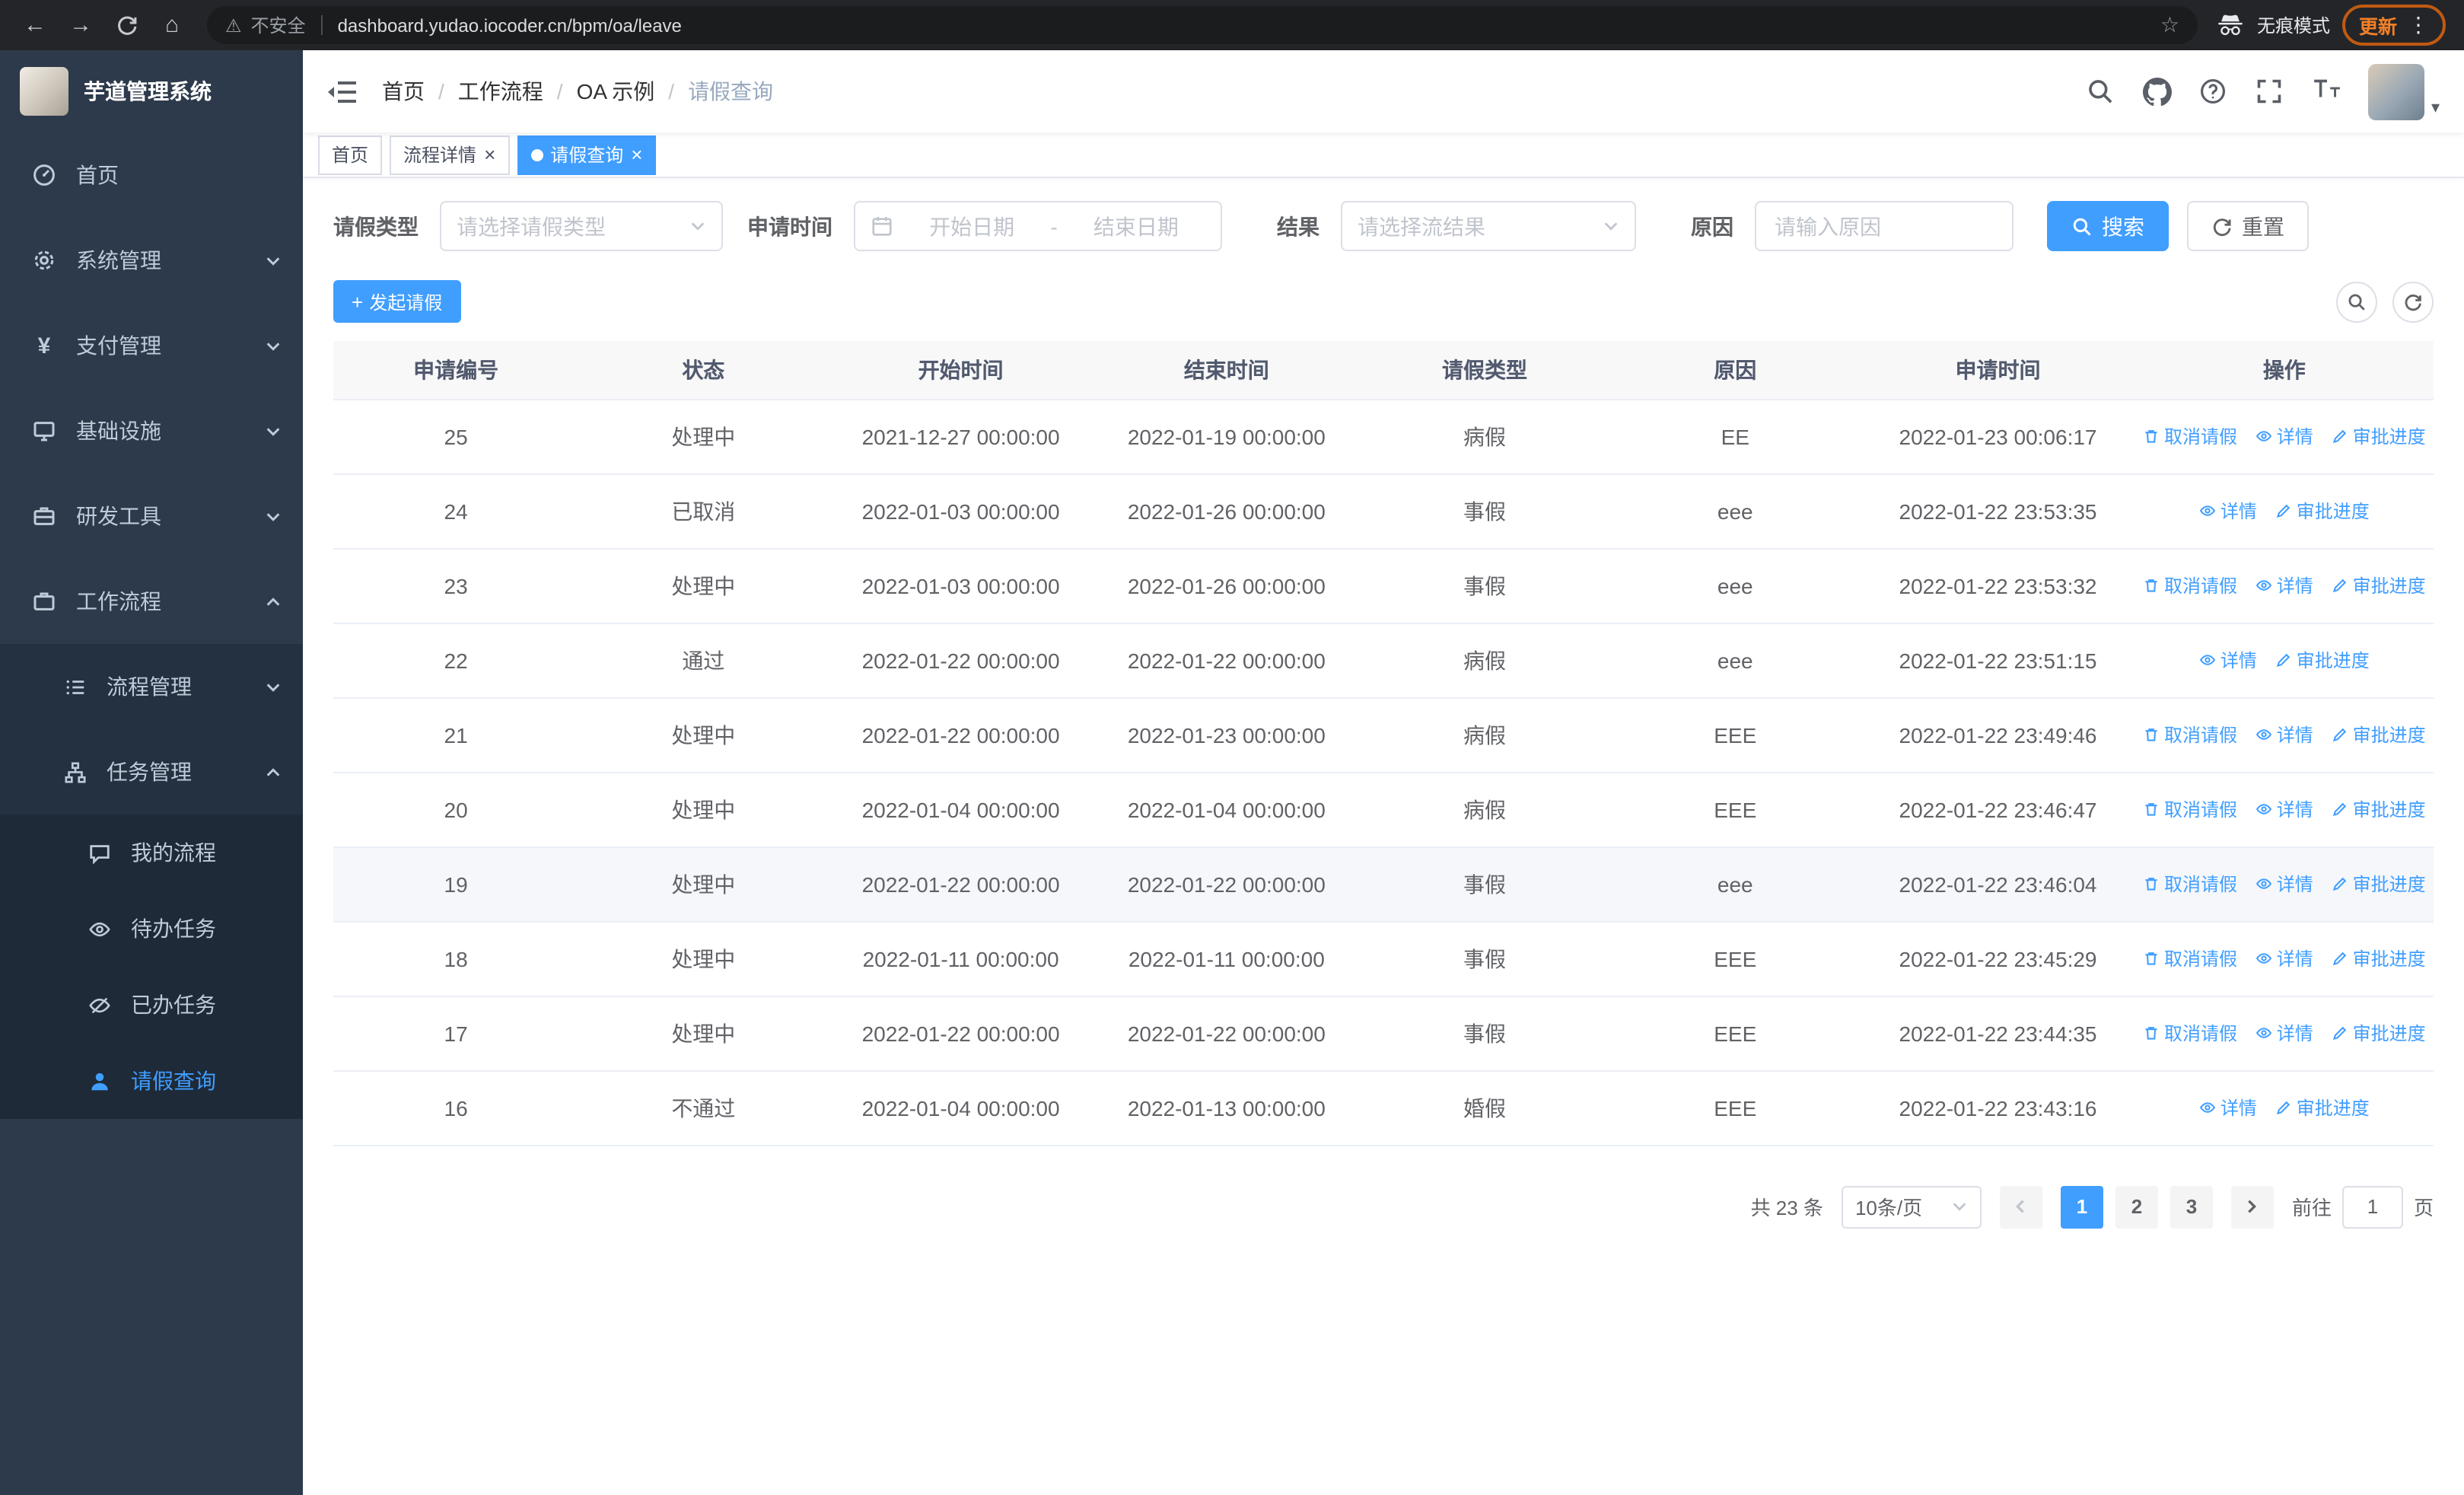 The image size is (2464, 1495). I want to click on sidebar-item-done-tasks: 已办任务, so click(151, 1005).